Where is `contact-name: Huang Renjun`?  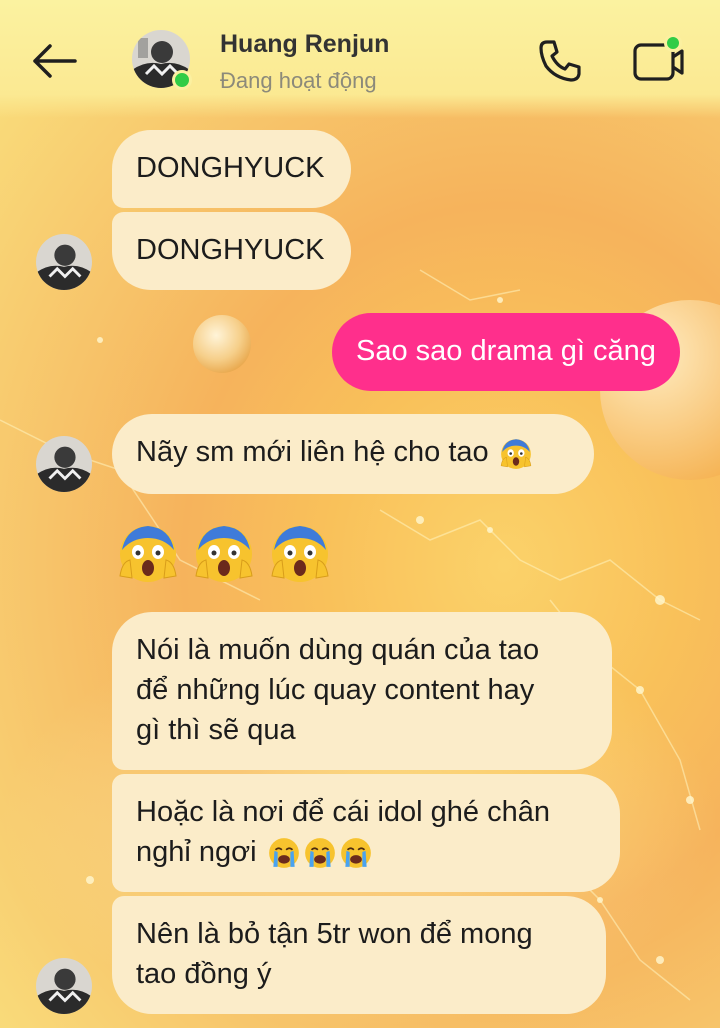 contact-name: Huang Renjun is located at coordinates (304, 44).